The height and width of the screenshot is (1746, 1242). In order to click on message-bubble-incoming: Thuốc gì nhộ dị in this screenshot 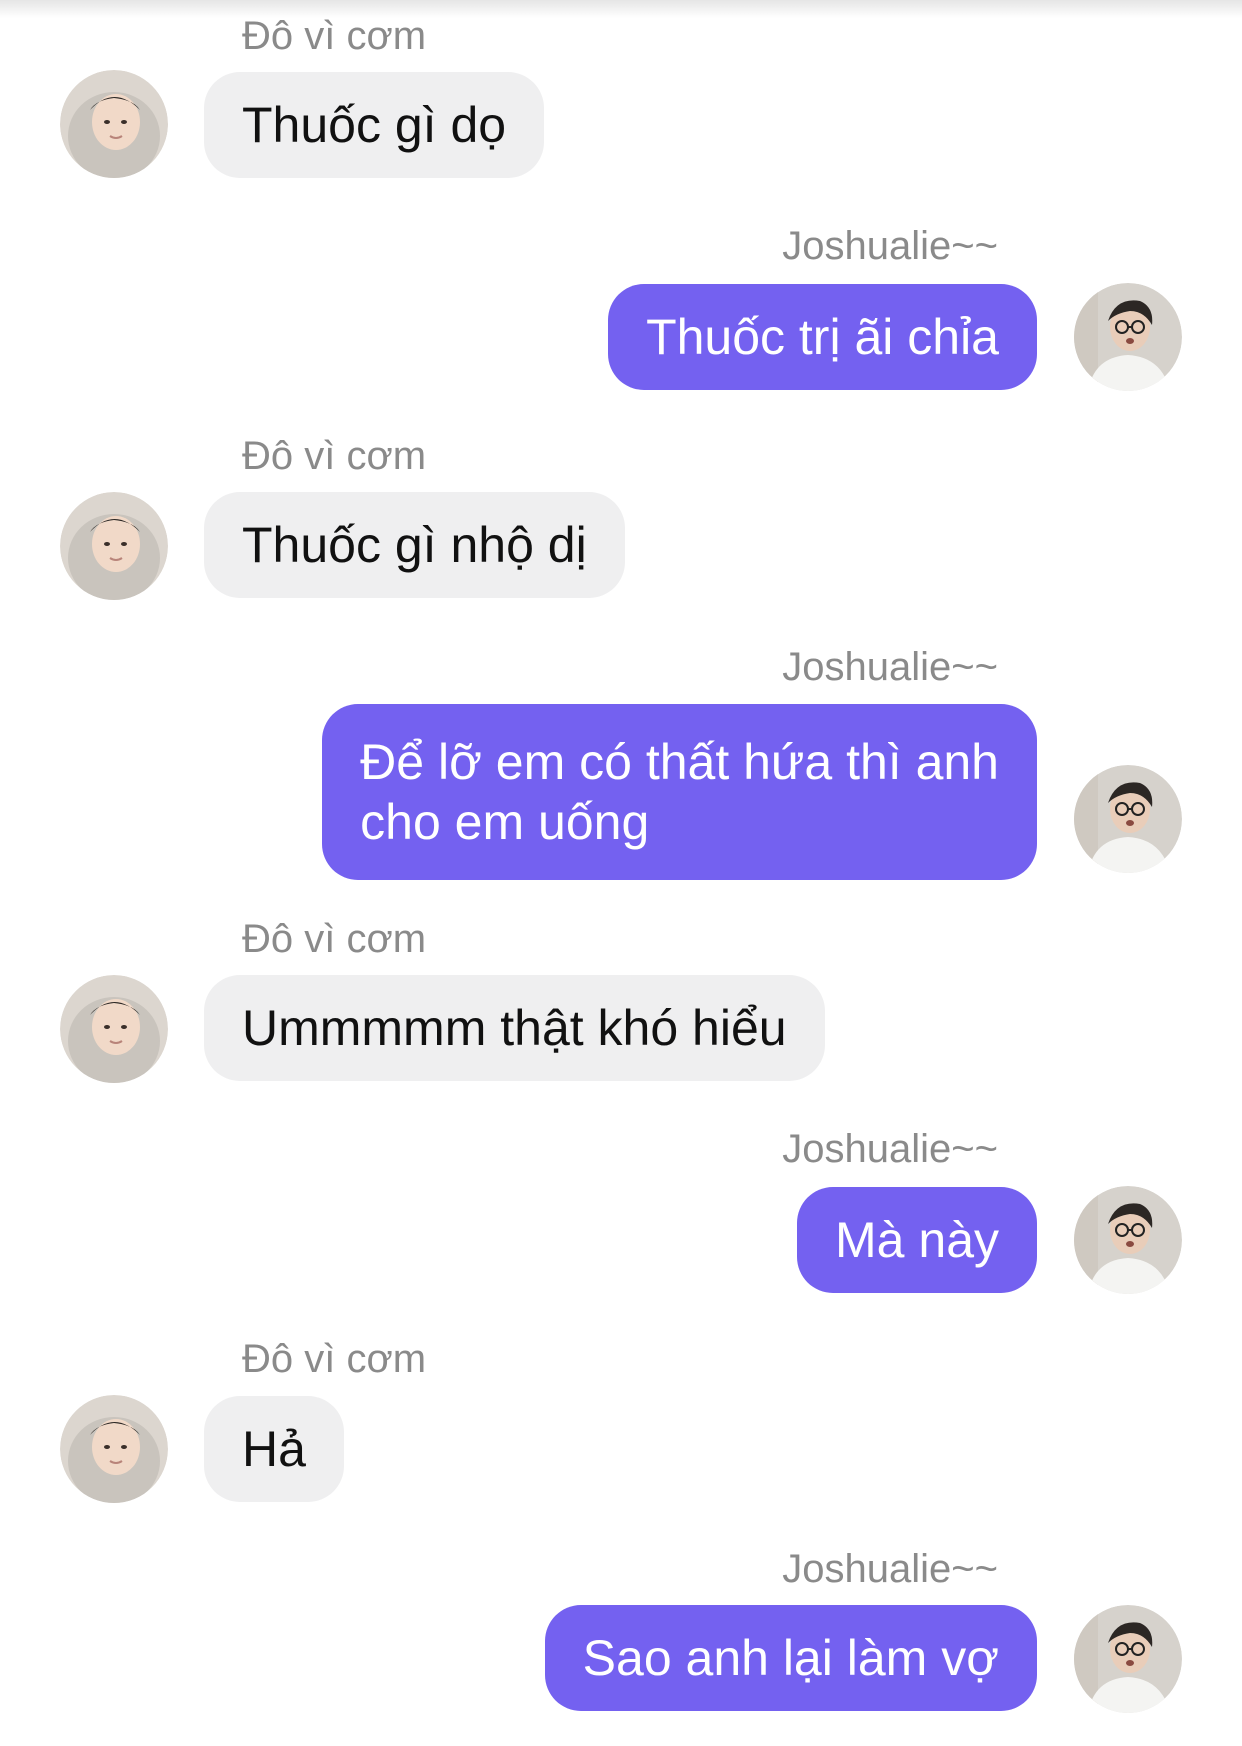, I will do `click(414, 545)`.